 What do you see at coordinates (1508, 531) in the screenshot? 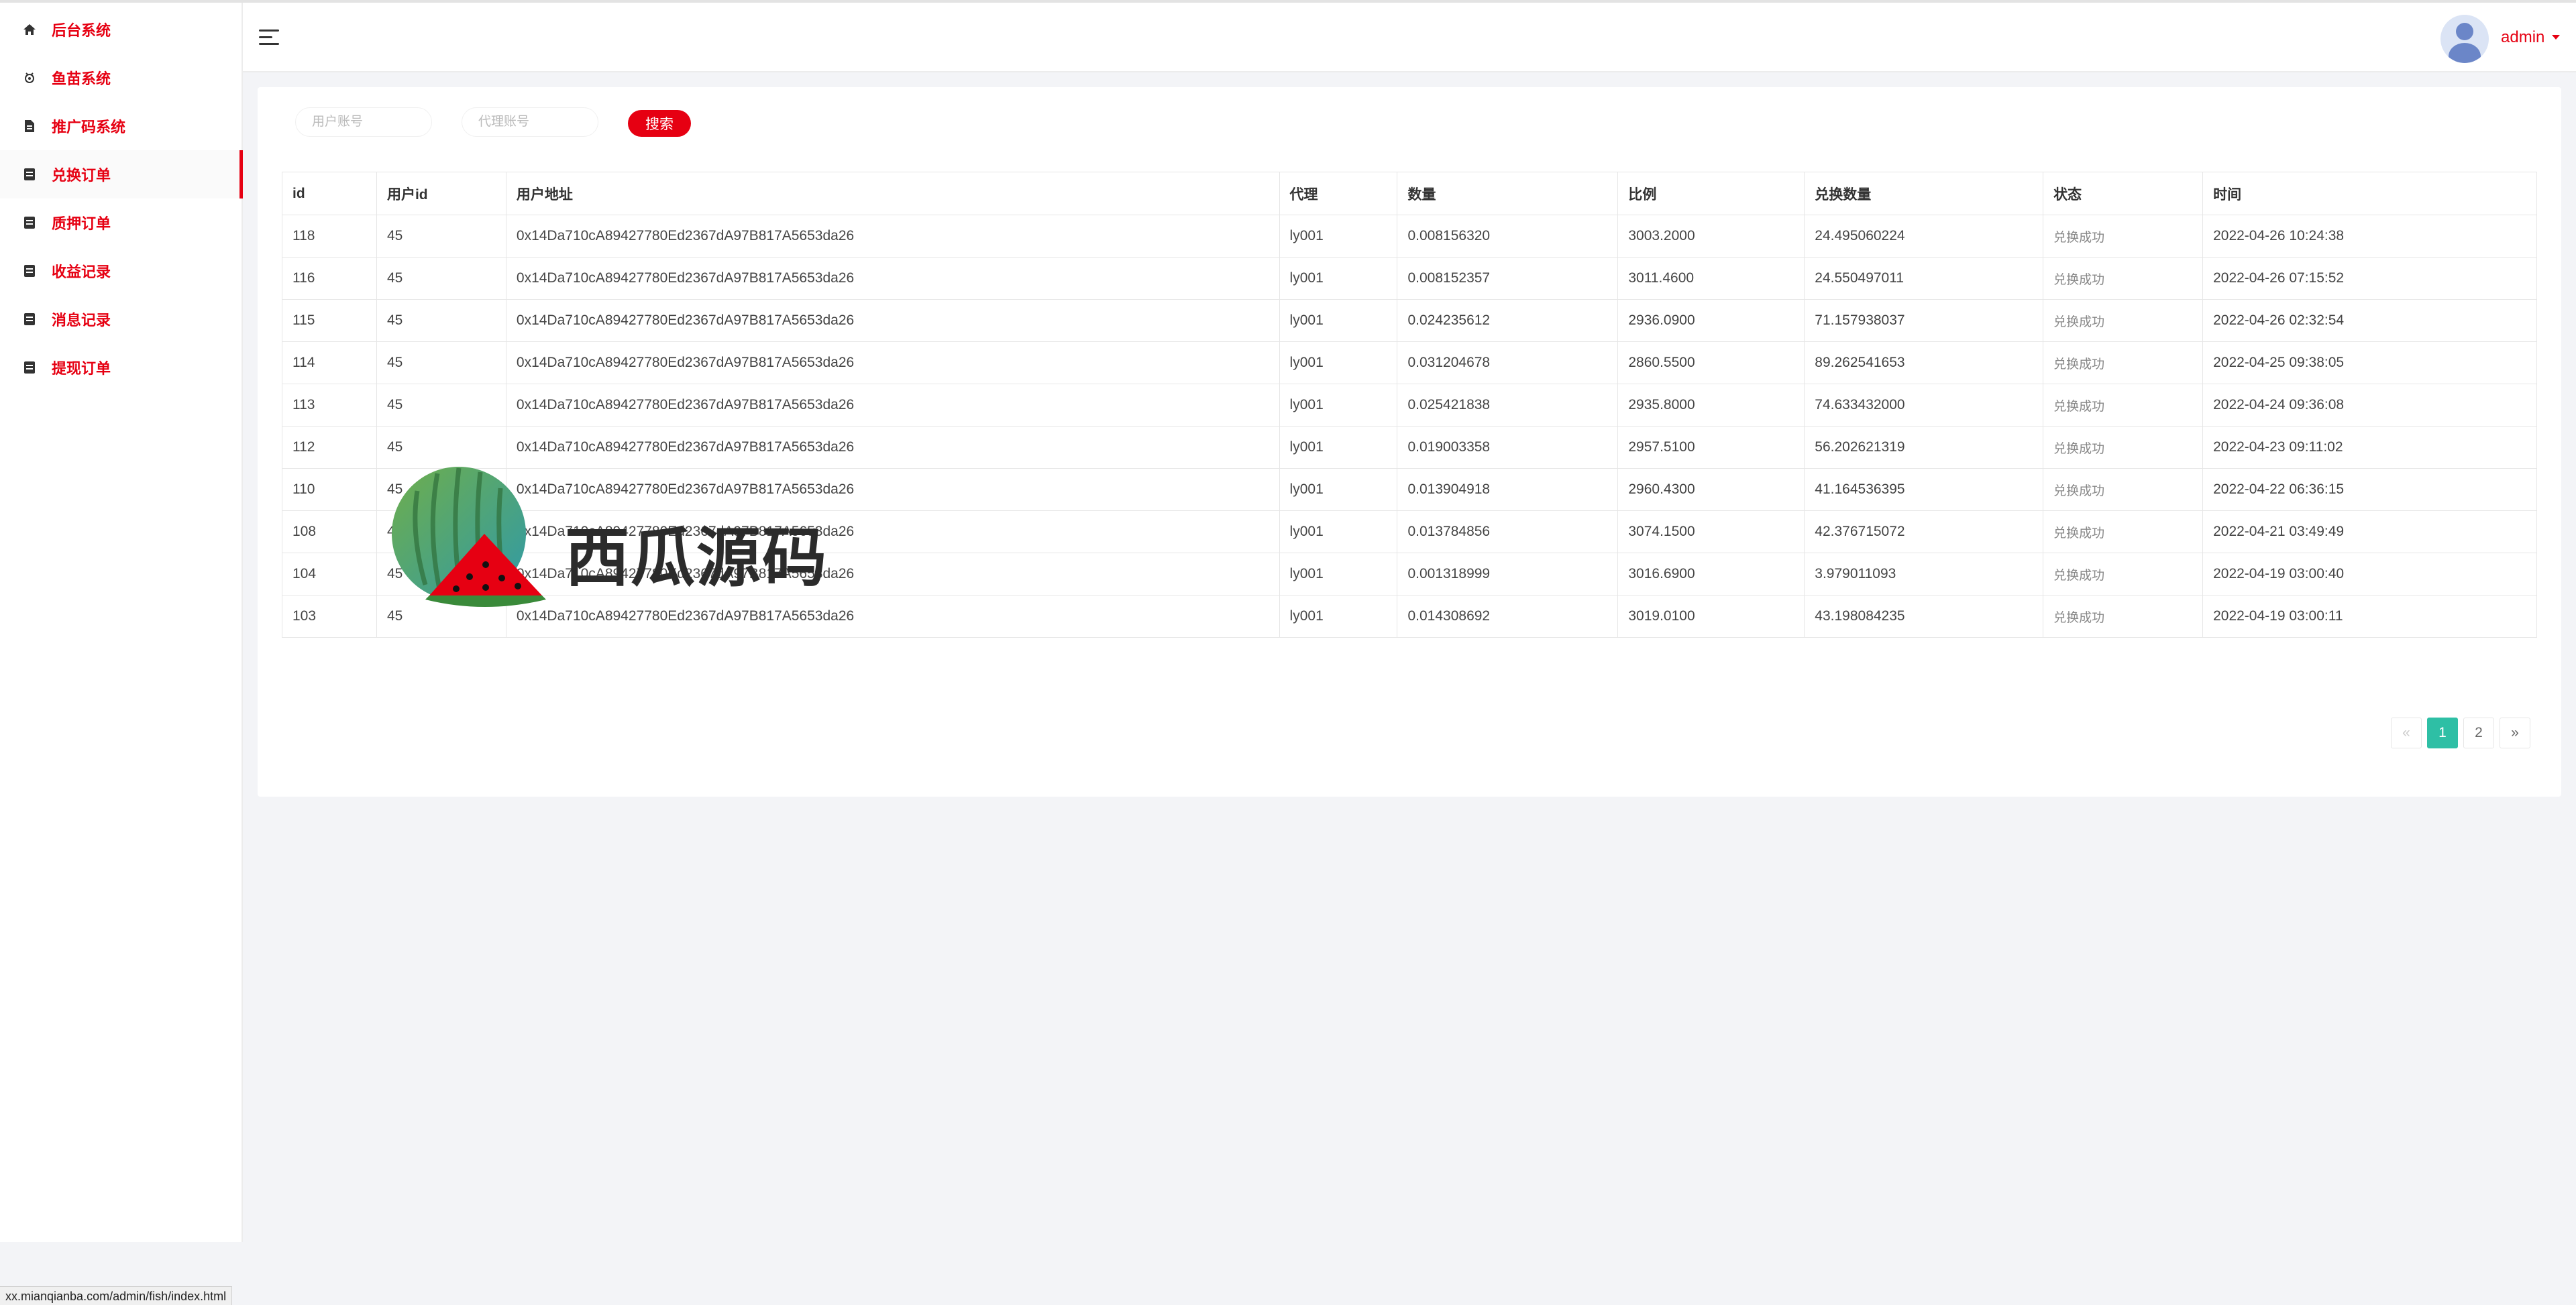
I see `table-cell: 0.013784856` at bounding box center [1508, 531].